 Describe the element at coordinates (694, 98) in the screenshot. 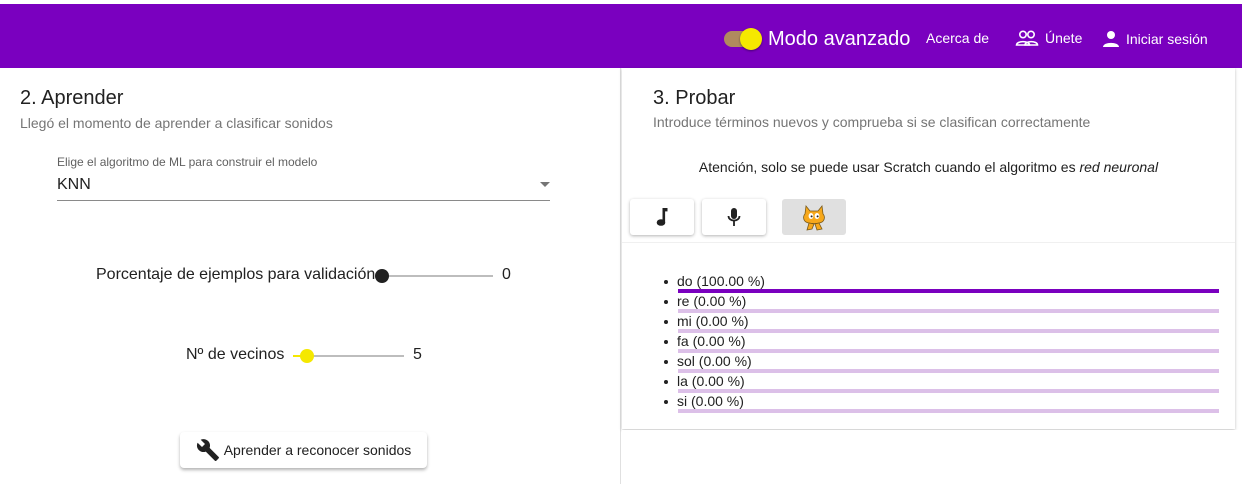

I see `test-title: 3. Probar` at that location.